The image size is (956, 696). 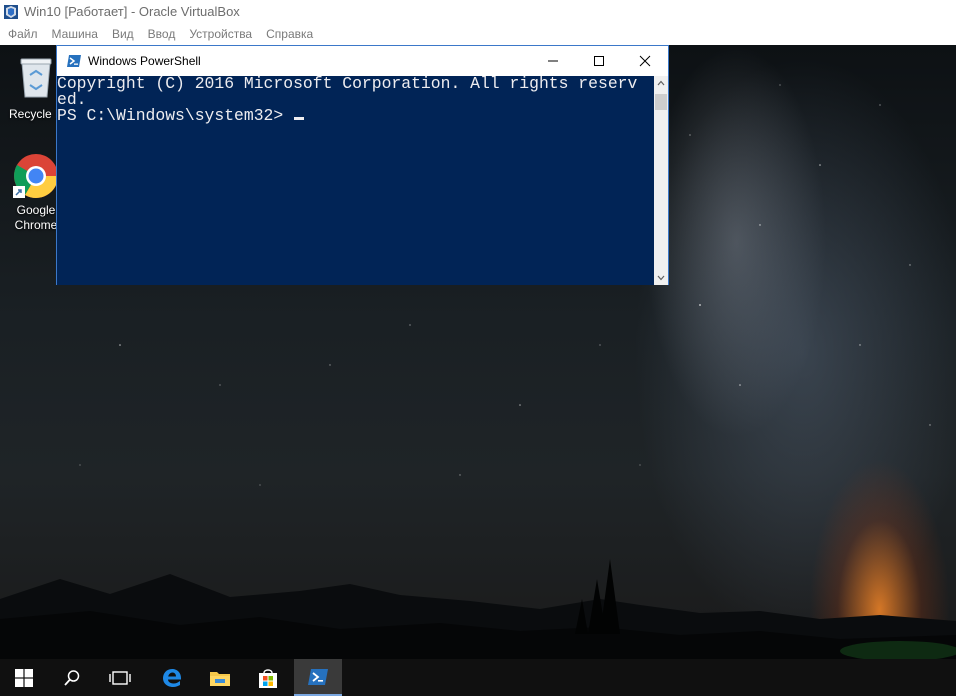 What do you see at coordinates (144, 61) in the screenshot?
I see `powershell-title: Windows PowerShell` at bounding box center [144, 61].